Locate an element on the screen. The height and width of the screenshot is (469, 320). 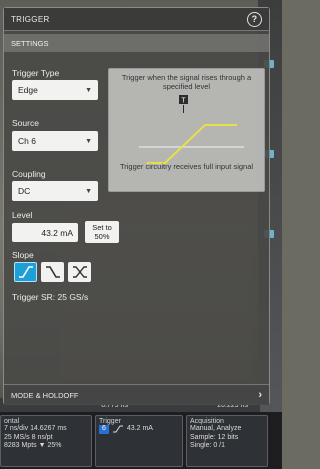
level-value: 43.2 mA is located at coordinates (57, 232).